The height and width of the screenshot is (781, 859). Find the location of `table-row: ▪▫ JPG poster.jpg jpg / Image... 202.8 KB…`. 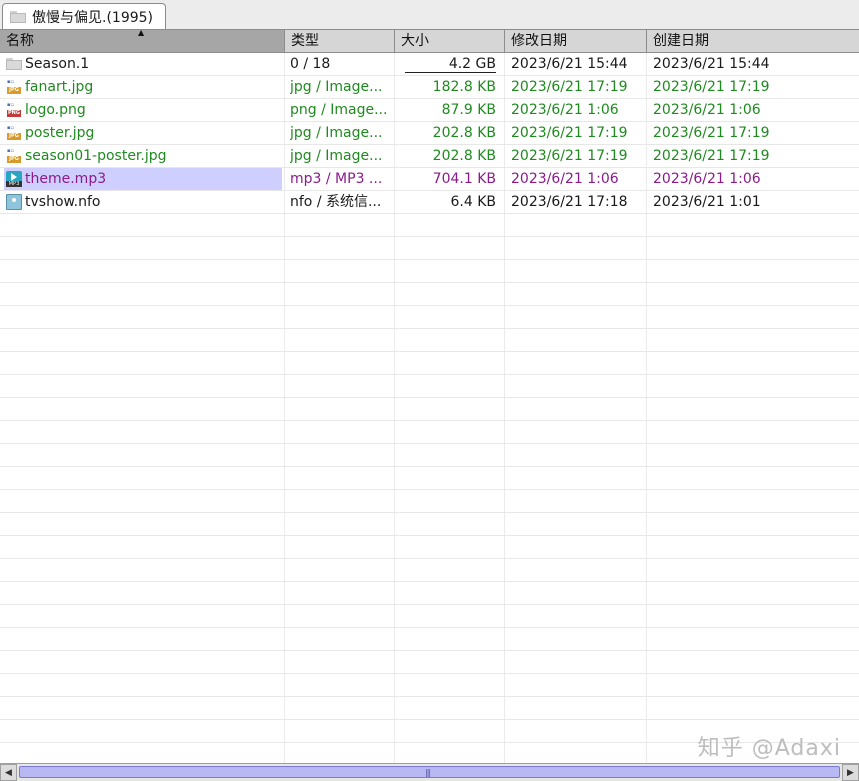

table-row: ▪▫ JPG poster.jpg jpg / Image... 202.8 KB… is located at coordinates (429, 133).